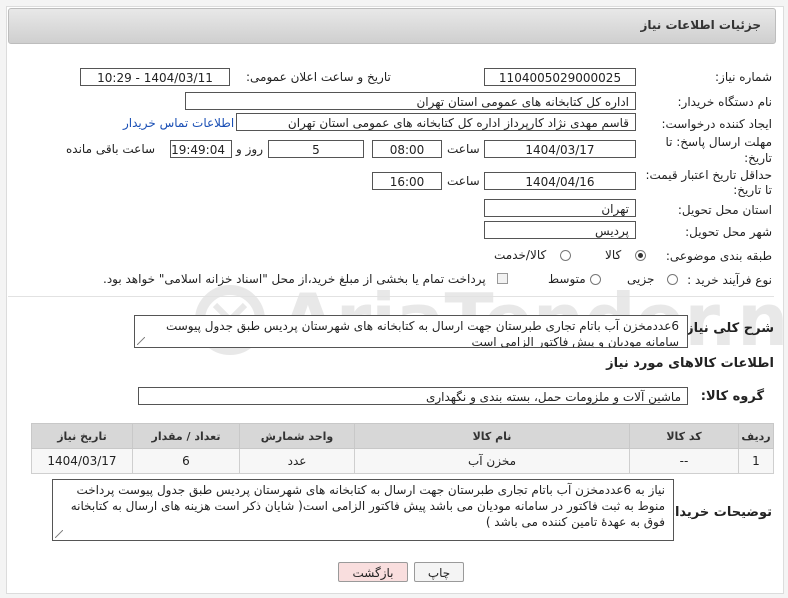 The image size is (788, 598). Describe the element at coordinates (728, 232) in the screenshot. I see `city-label: شهر محل تحویل:` at that location.